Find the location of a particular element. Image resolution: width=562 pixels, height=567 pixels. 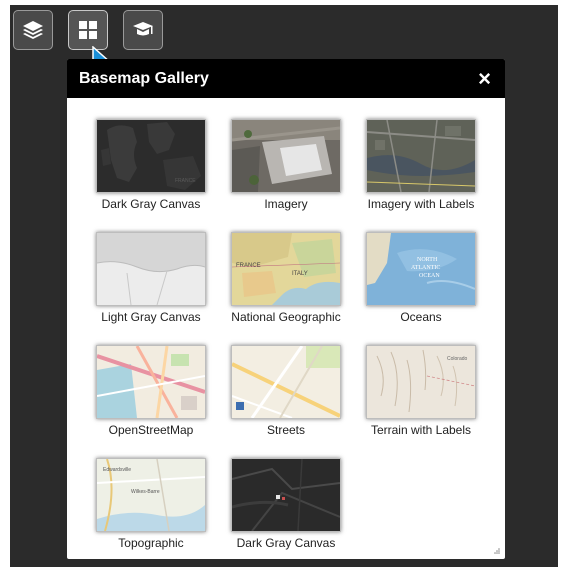

basemap-thumbnail: Colorado is located at coordinates (421, 382).